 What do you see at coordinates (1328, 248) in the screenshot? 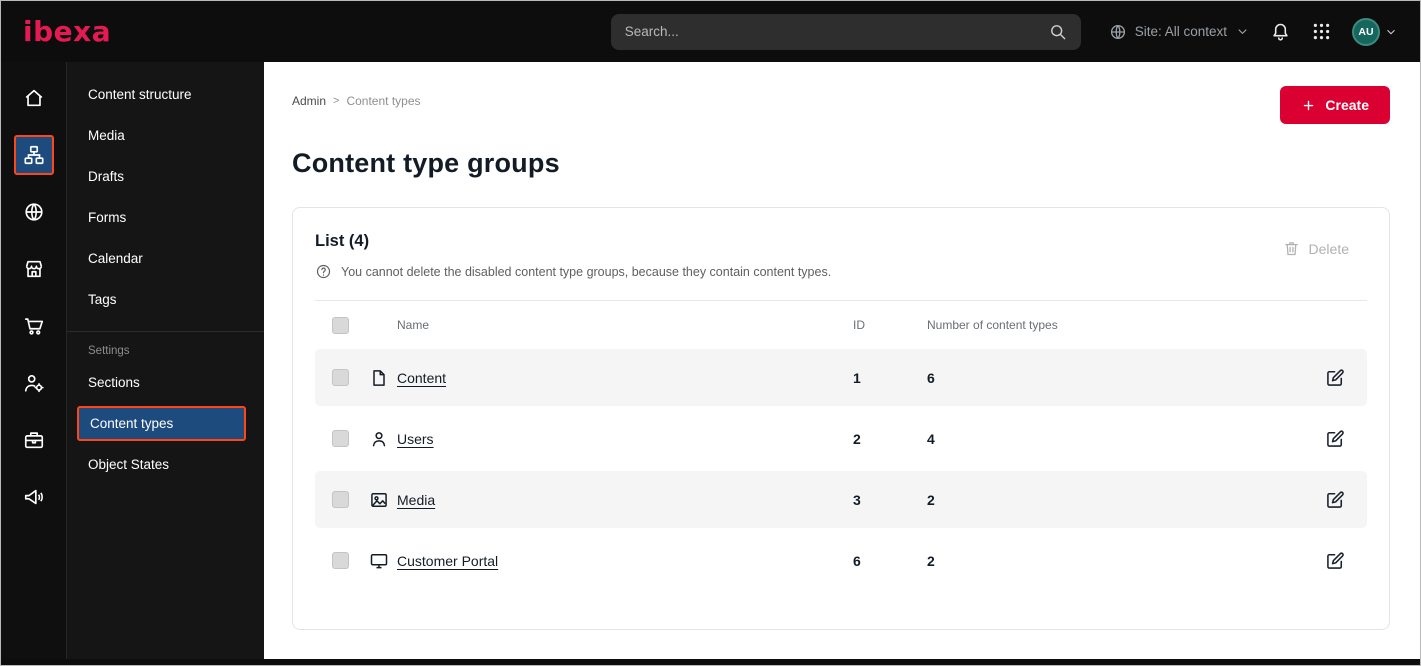
I see `delete-button-label: Delete` at bounding box center [1328, 248].